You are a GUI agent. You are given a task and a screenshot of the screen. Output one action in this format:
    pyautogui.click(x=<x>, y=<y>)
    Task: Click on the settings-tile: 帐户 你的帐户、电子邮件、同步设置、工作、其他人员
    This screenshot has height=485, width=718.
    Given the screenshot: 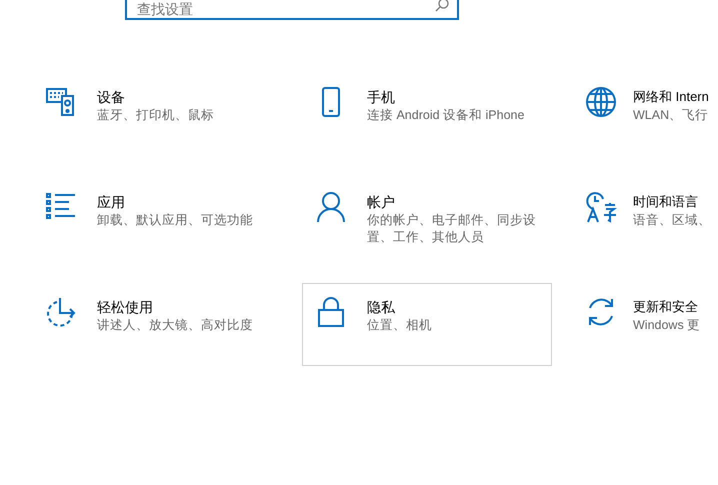 What is the action you would take?
    pyautogui.click(x=427, y=219)
    